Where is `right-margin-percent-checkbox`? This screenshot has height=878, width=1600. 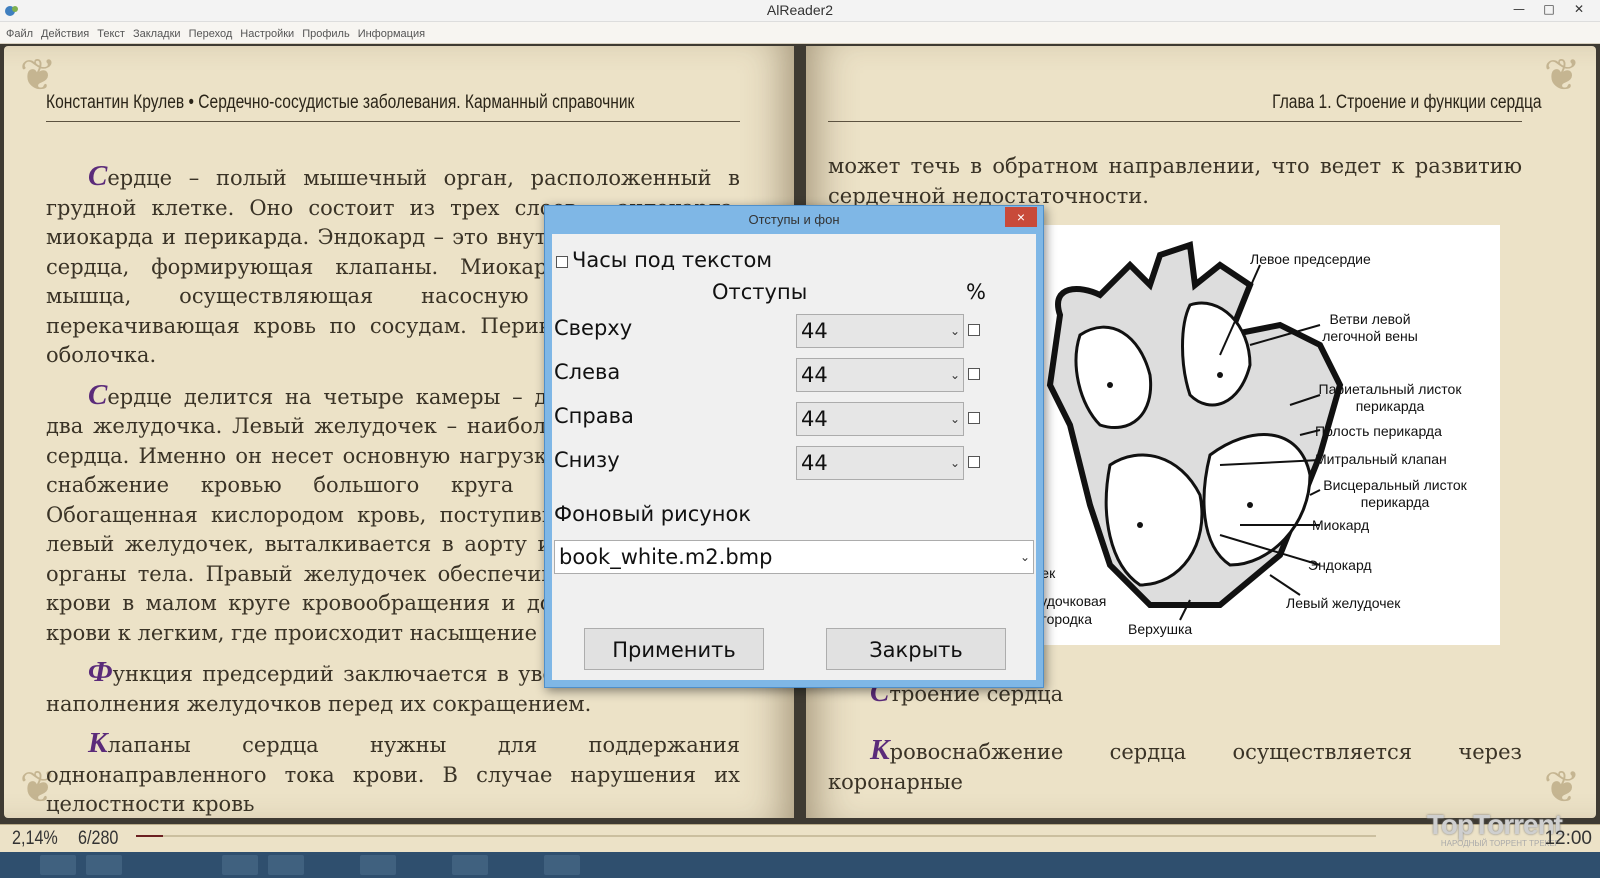 right-margin-percent-checkbox is located at coordinates (974, 418).